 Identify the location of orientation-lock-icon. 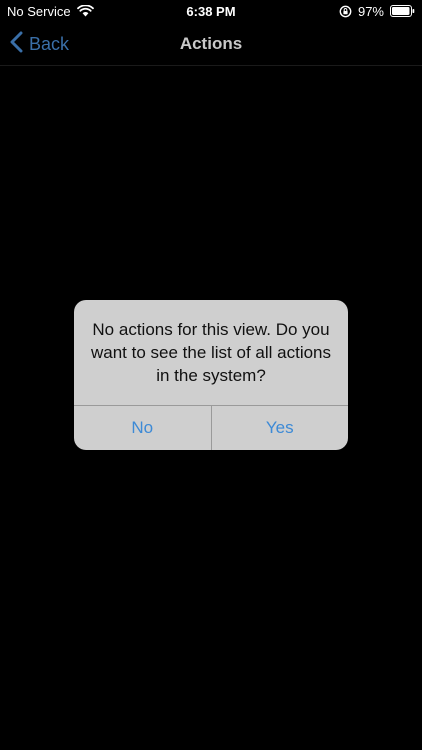
(345, 11).